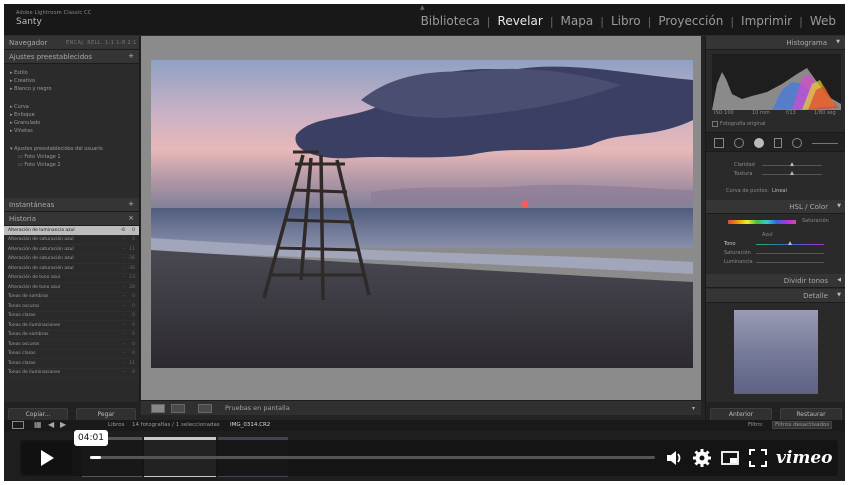 This screenshot has height=485, width=849. I want to click on history-row-name: Alteración de tono azul, so click(34, 287).